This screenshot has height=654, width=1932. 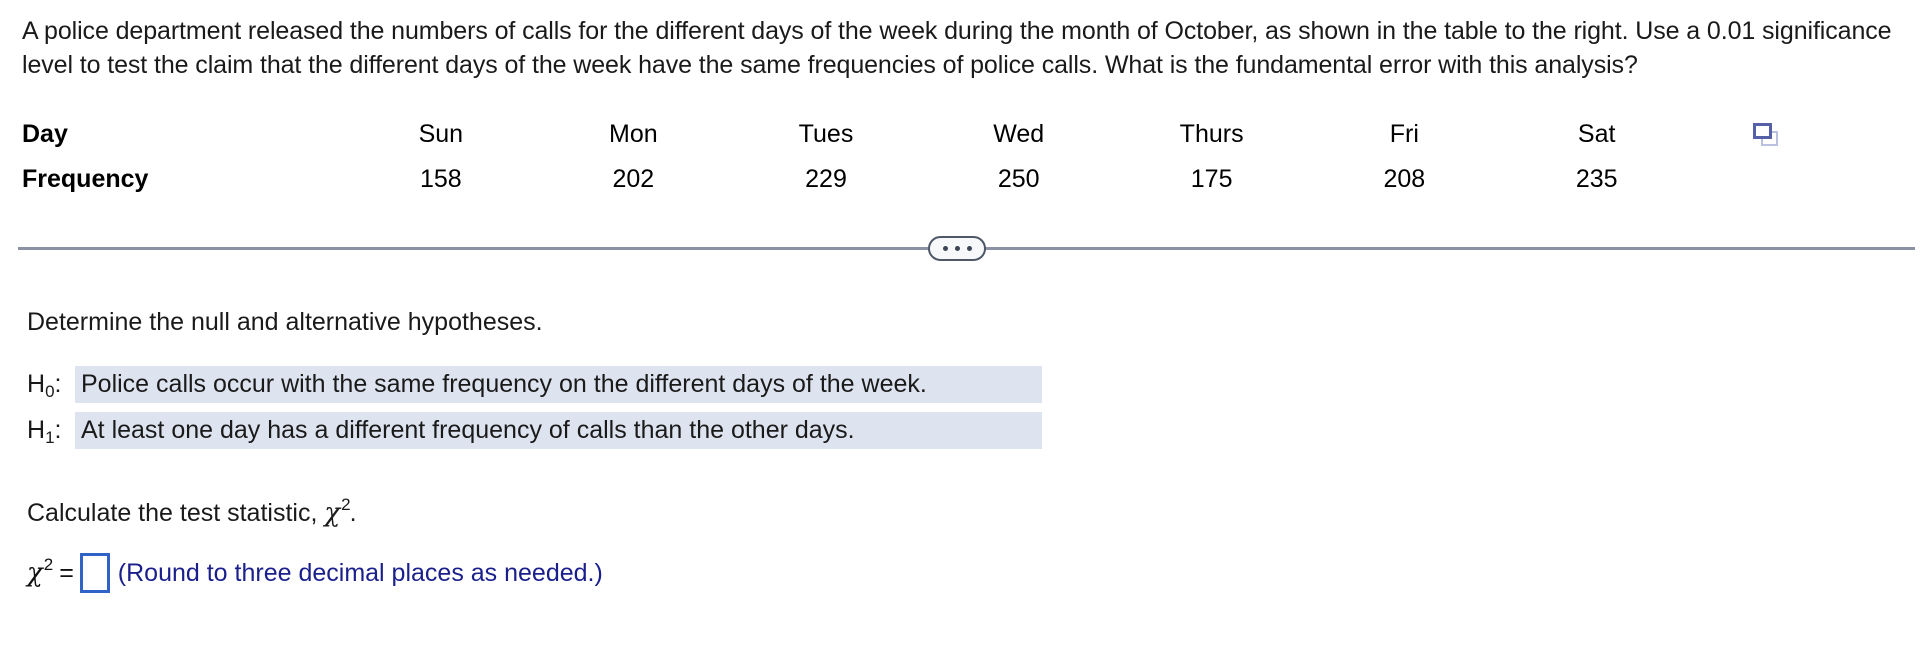 I want to click on chi-square-input, so click(x=94, y=573).